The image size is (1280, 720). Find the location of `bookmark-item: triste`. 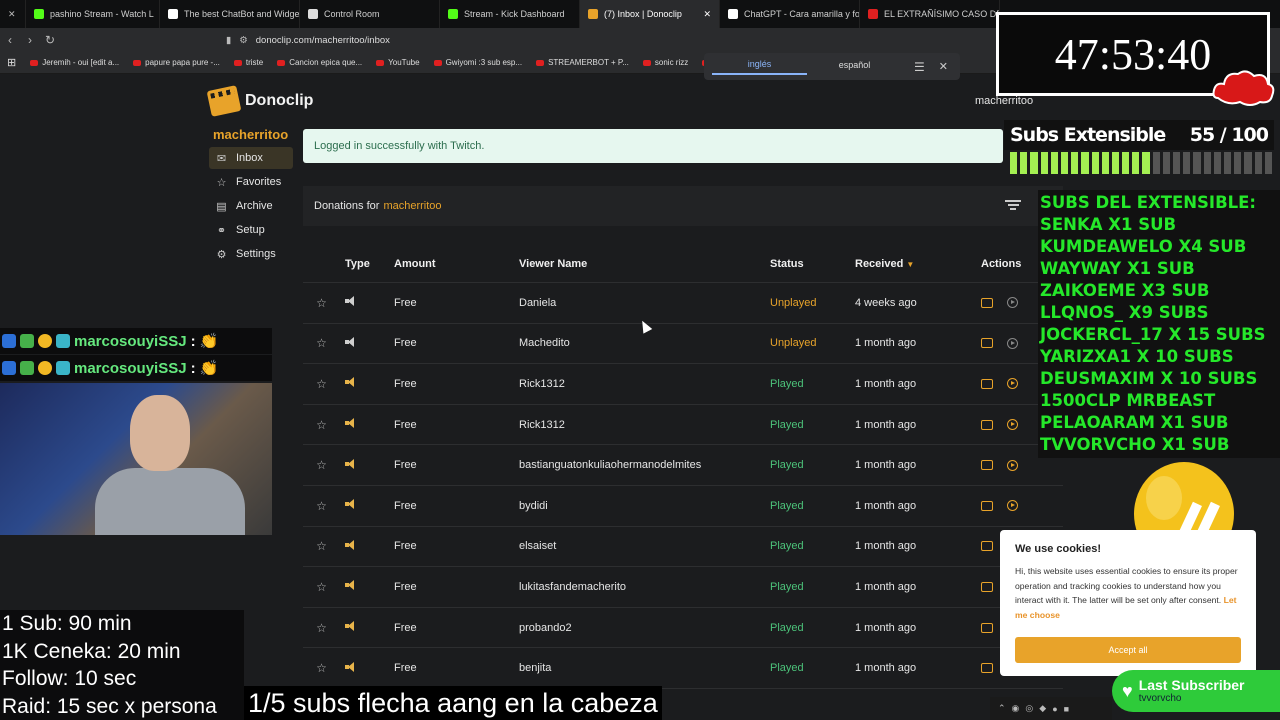

bookmark-item: triste is located at coordinates (248, 62).